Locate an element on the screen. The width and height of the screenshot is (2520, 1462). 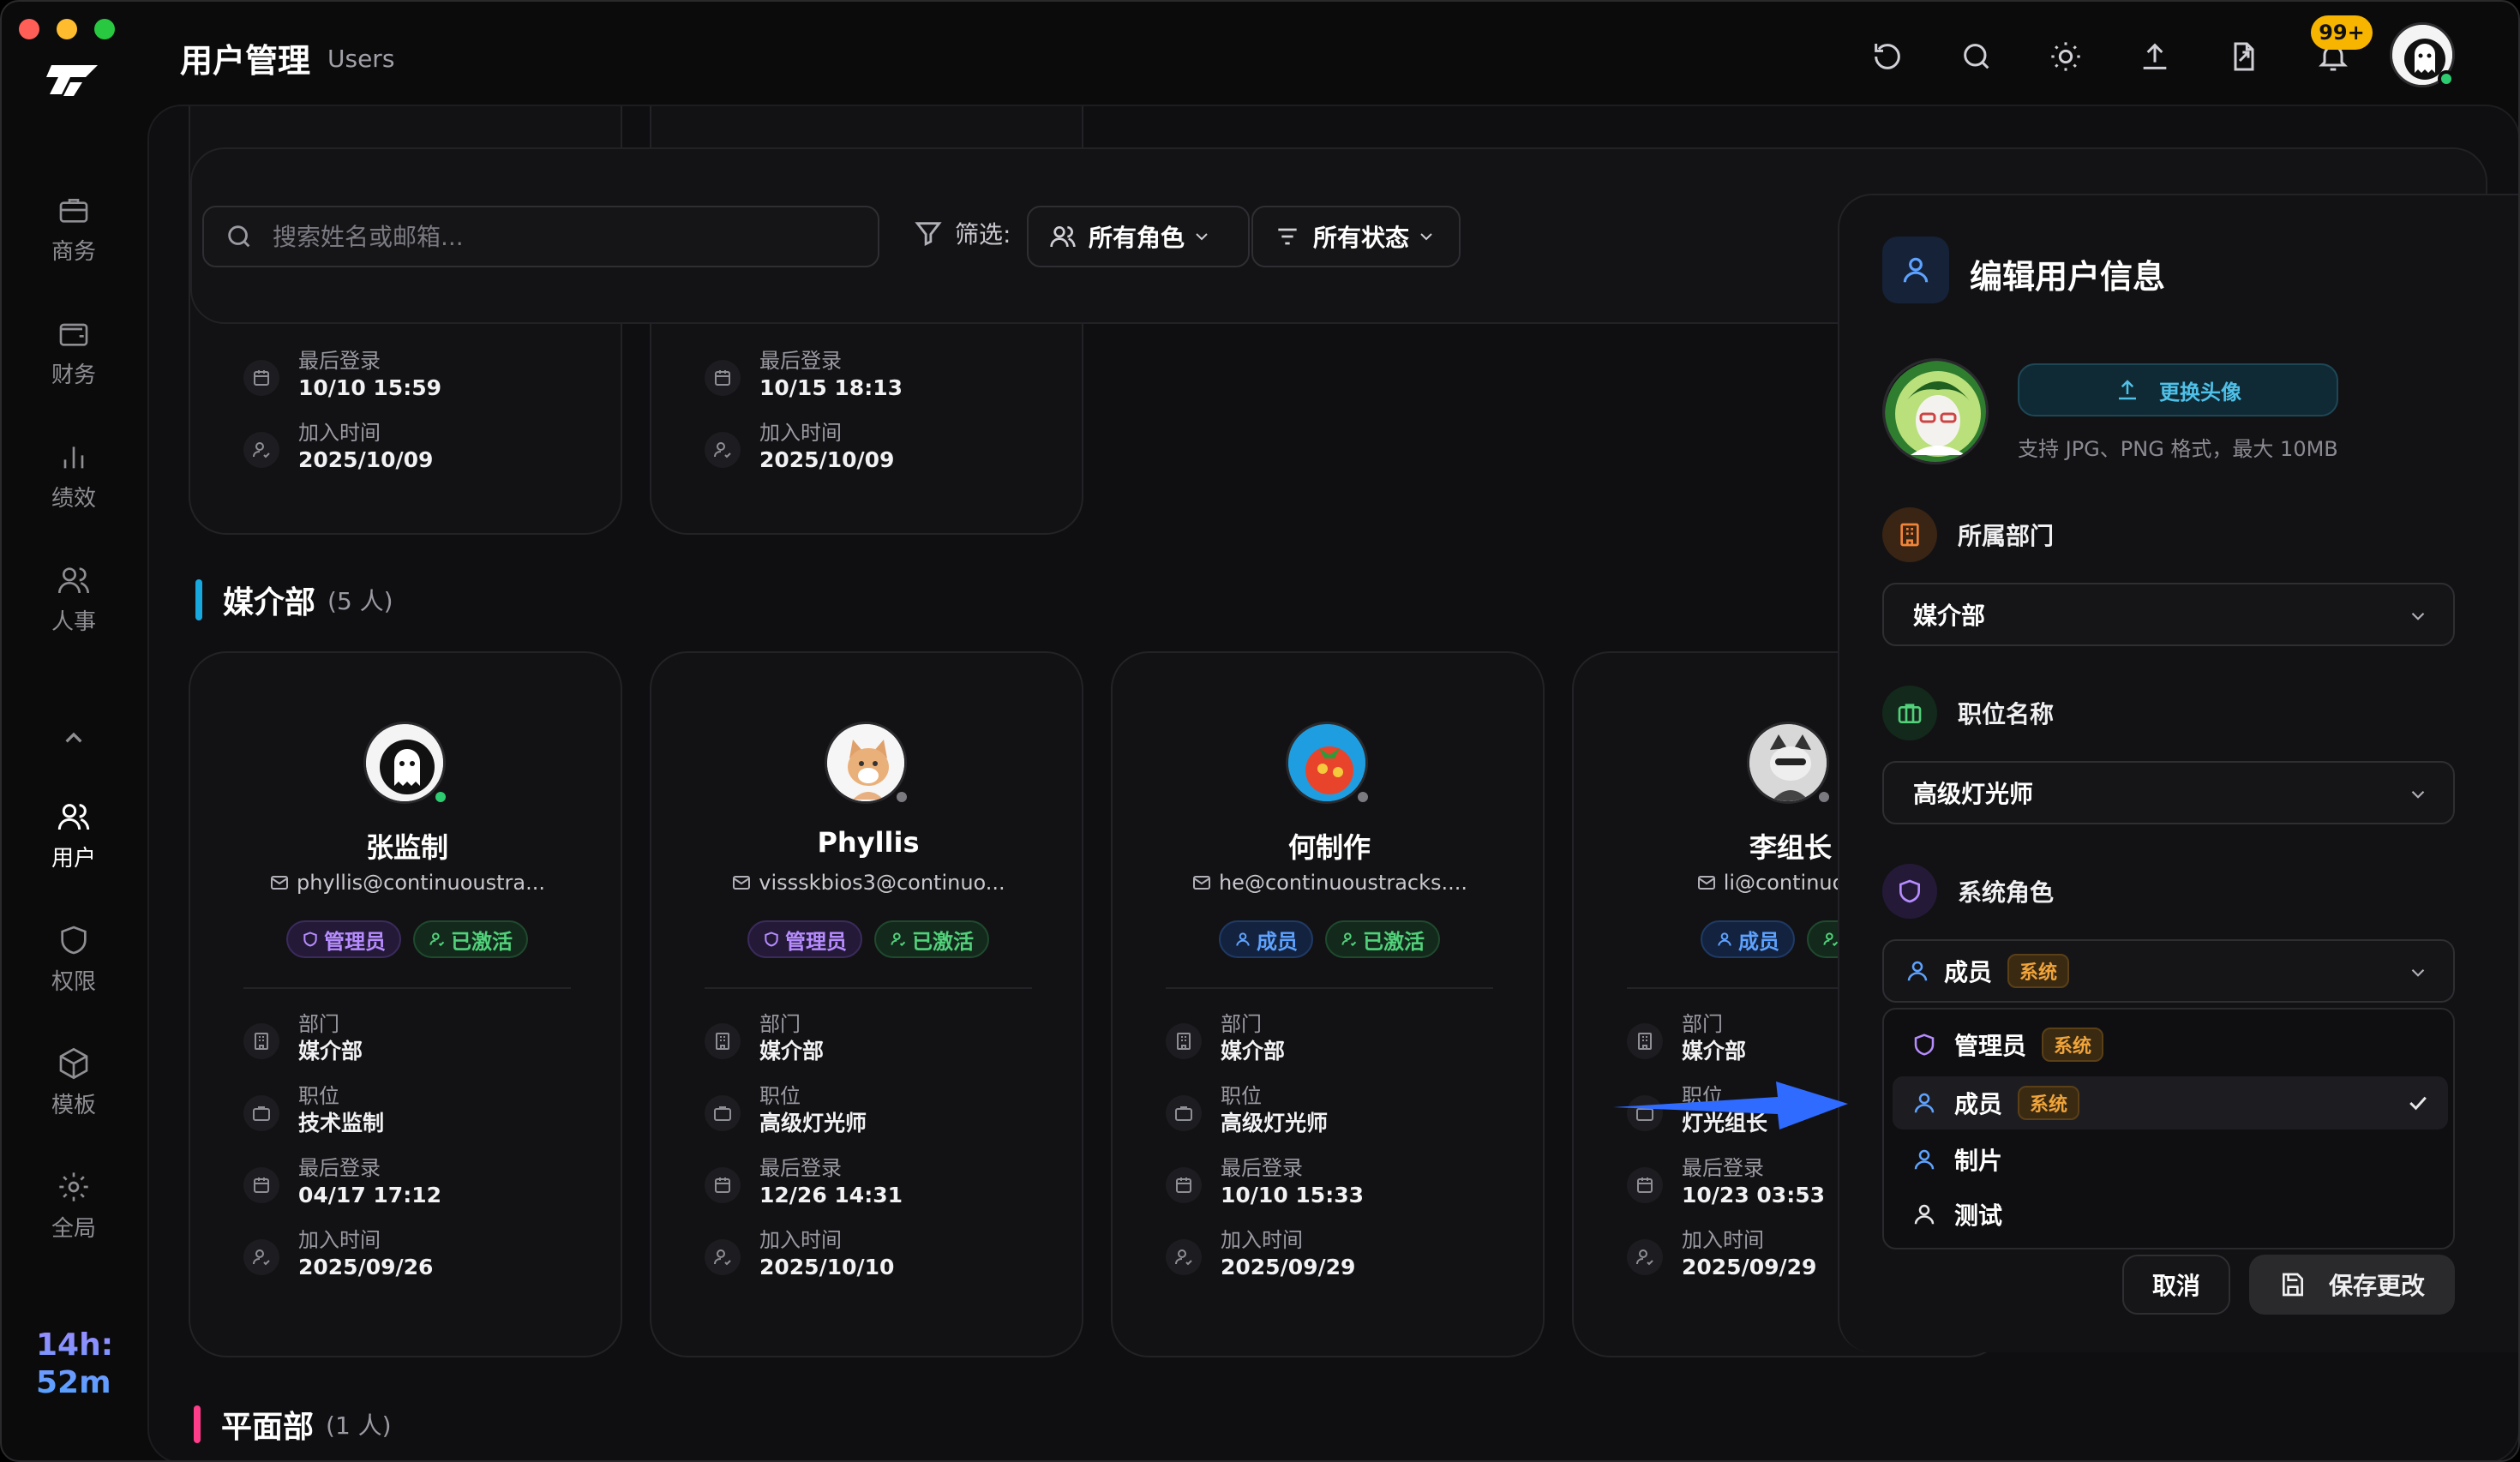
save-changes-button: 保存更改 is located at coordinates (2352, 1285).